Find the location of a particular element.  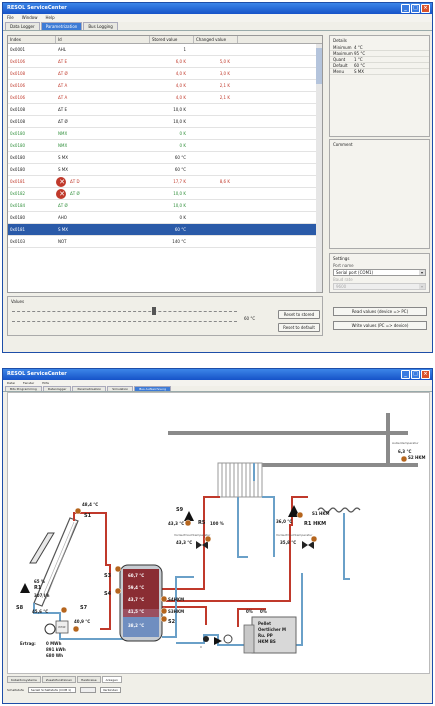

tab-anlagen: Anlagen is located at coordinates (111, 679).